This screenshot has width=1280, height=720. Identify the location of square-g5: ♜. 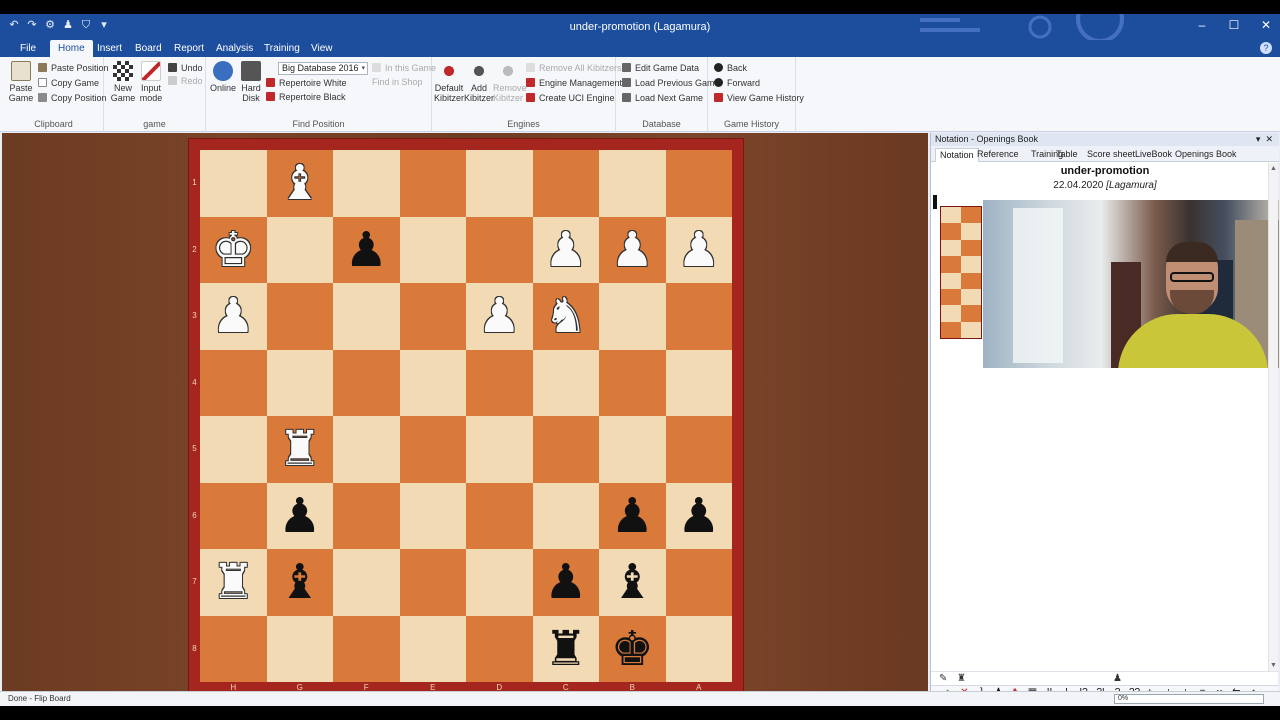
(300, 449).